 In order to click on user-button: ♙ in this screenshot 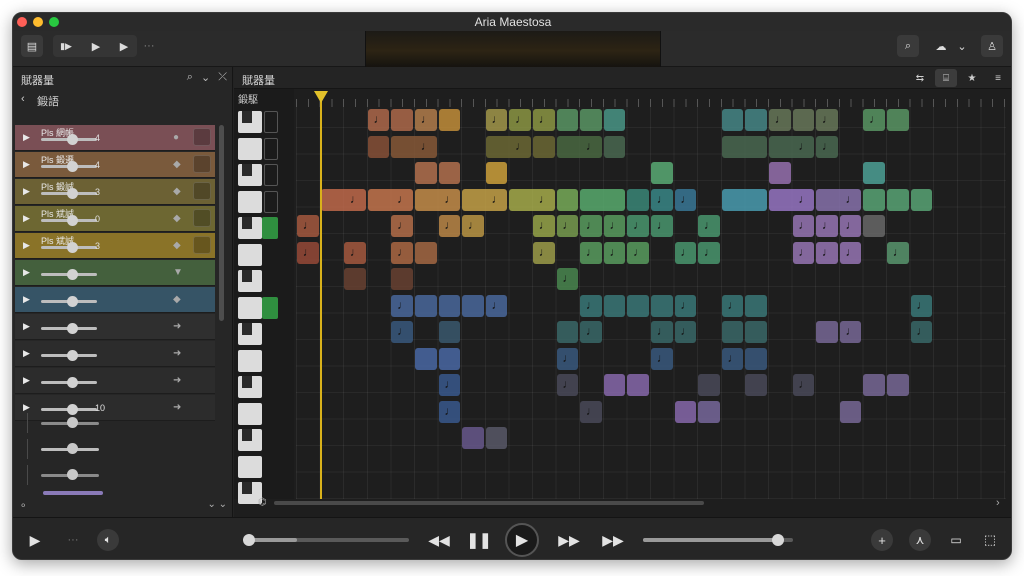, I will do `click(992, 46)`.